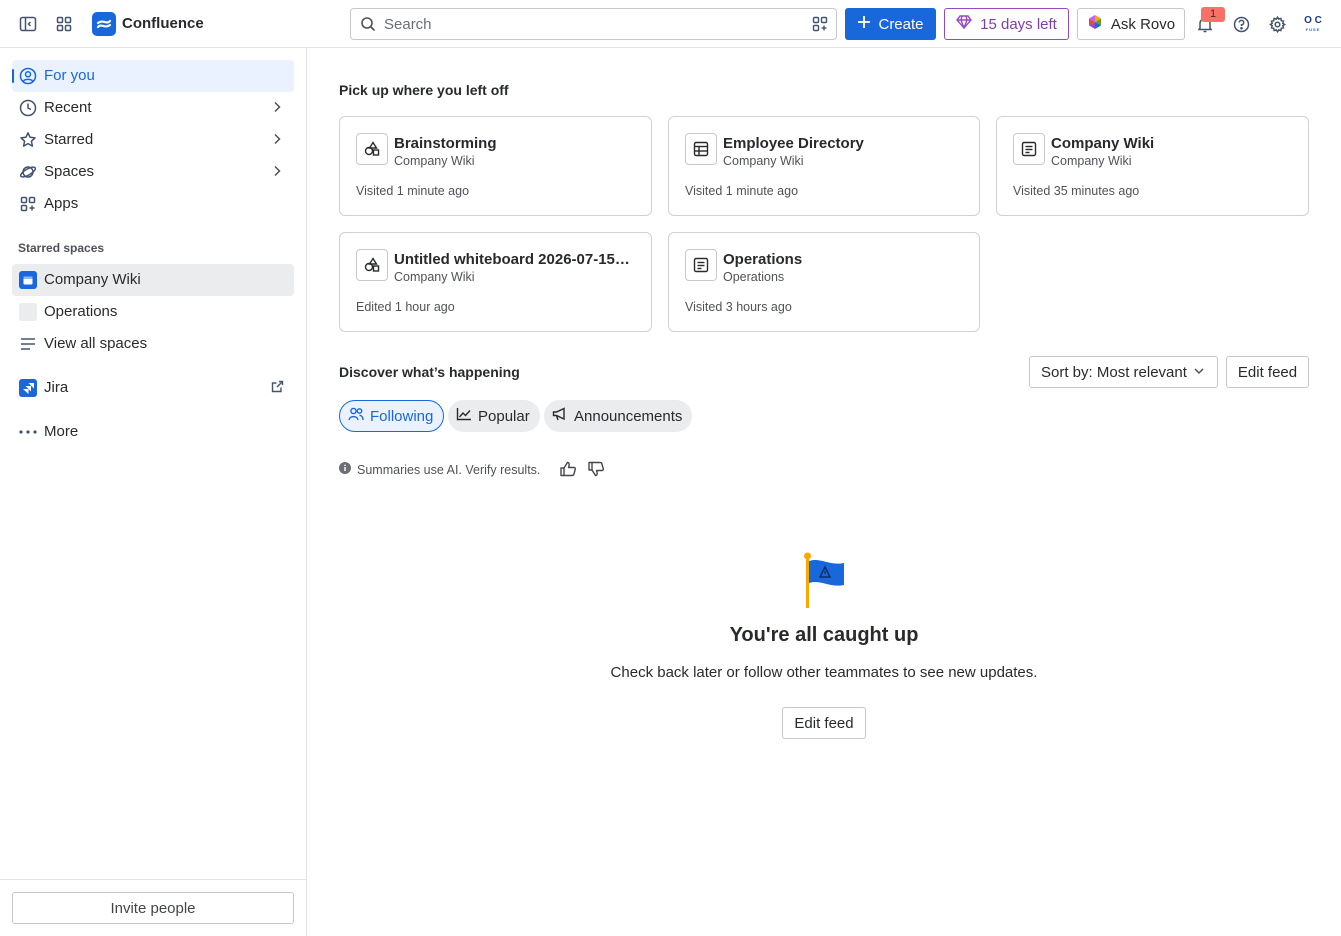 The height and width of the screenshot is (936, 1341). I want to click on empty-state-title: You're all caught up, so click(824, 635).